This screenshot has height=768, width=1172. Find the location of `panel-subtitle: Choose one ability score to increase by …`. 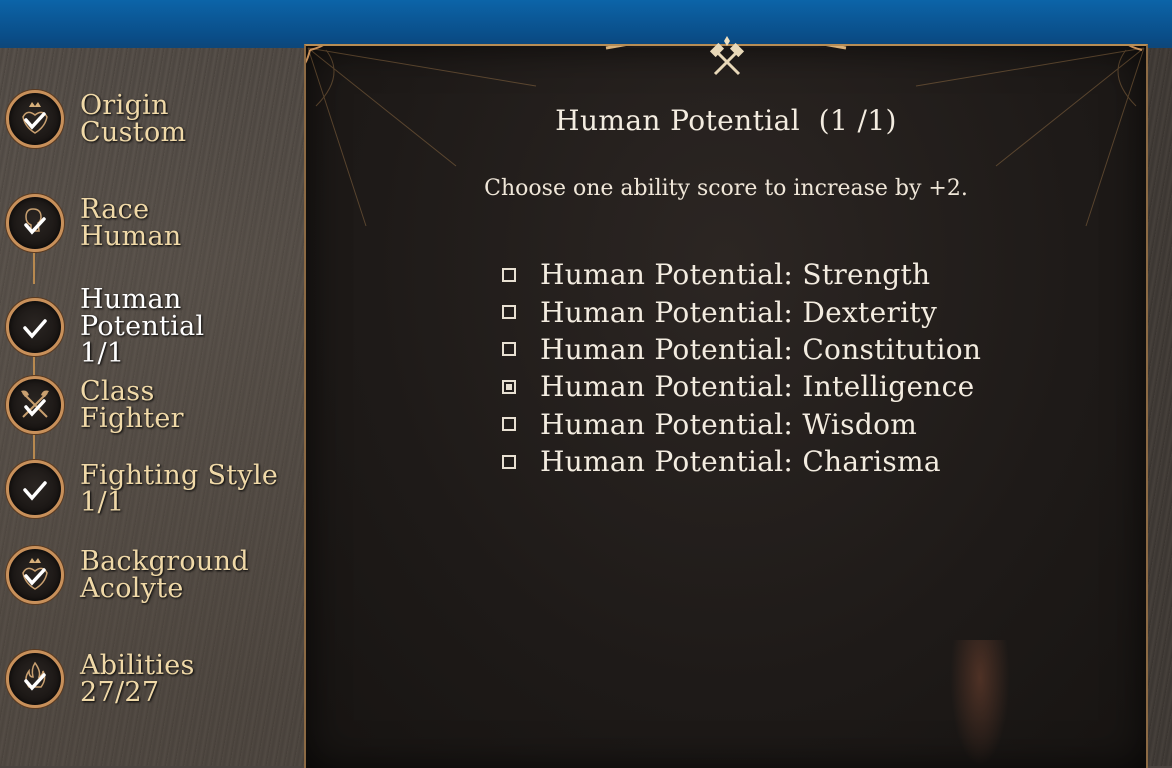

panel-subtitle: Choose one ability score to increase by … is located at coordinates (726, 188).